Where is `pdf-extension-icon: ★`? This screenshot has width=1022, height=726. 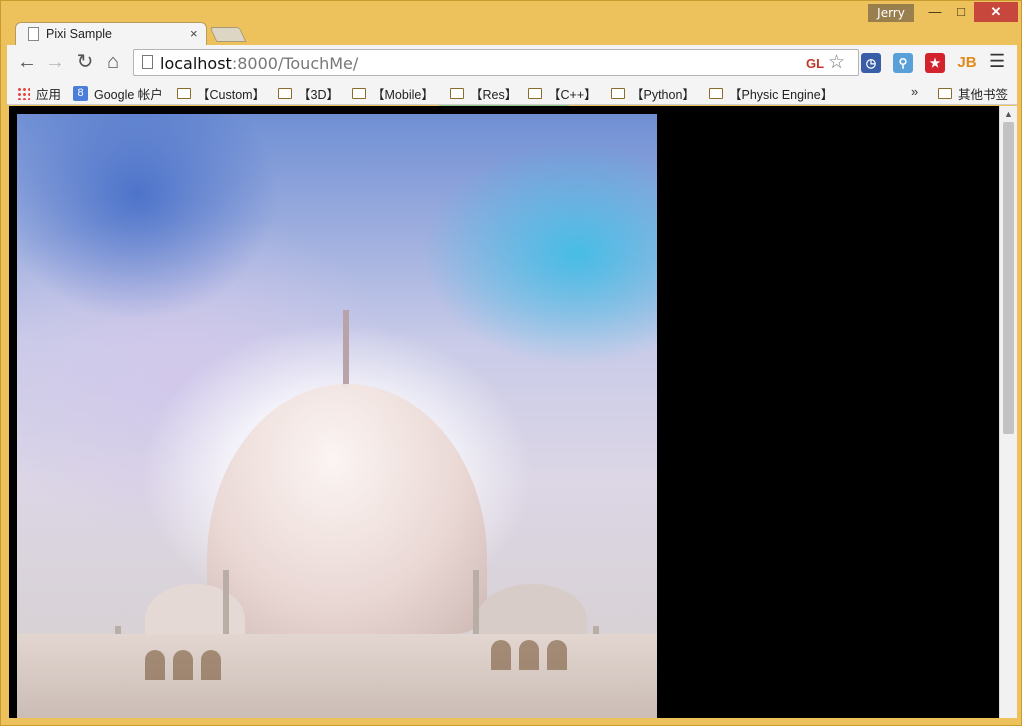 pdf-extension-icon: ★ is located at coordinates (935, 63).